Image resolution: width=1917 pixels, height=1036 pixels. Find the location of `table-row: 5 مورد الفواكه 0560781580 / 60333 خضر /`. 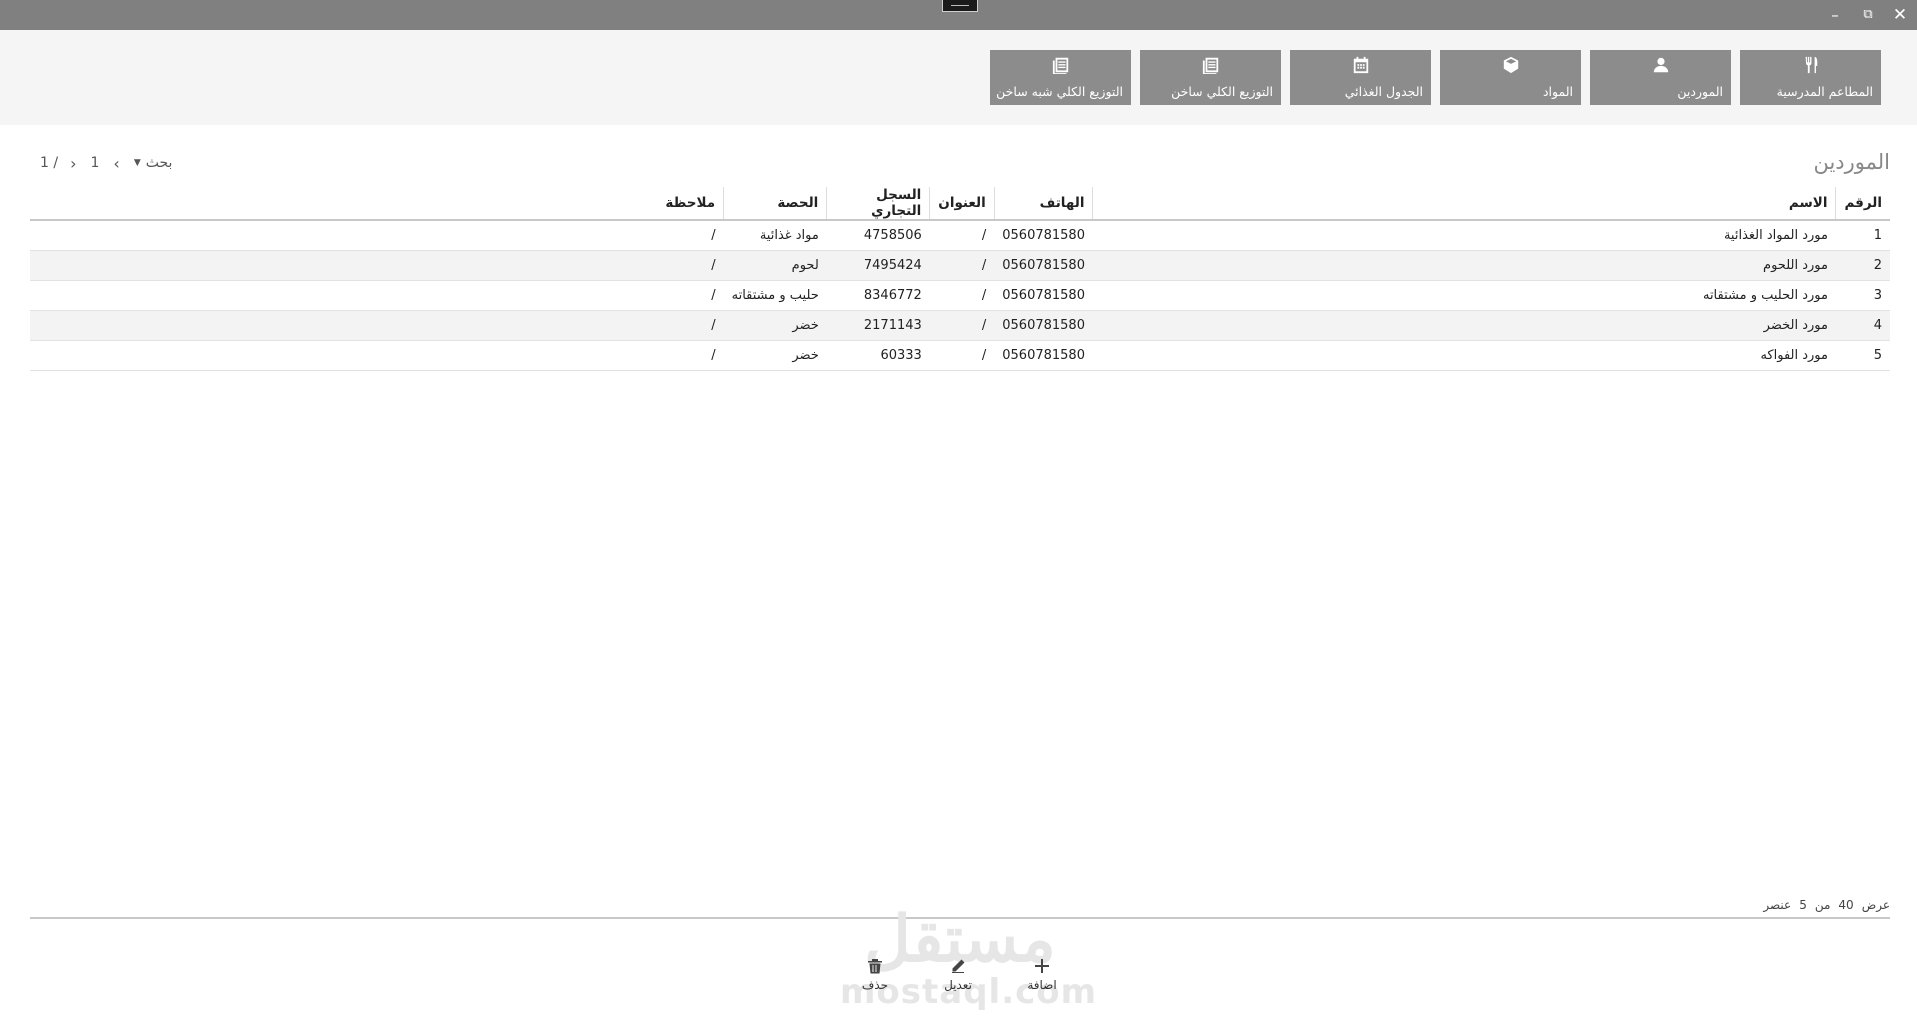

table-row: 5 مورد الفواكه 0560781580 / 60333 خضر / is located at coordinates (960, 355).